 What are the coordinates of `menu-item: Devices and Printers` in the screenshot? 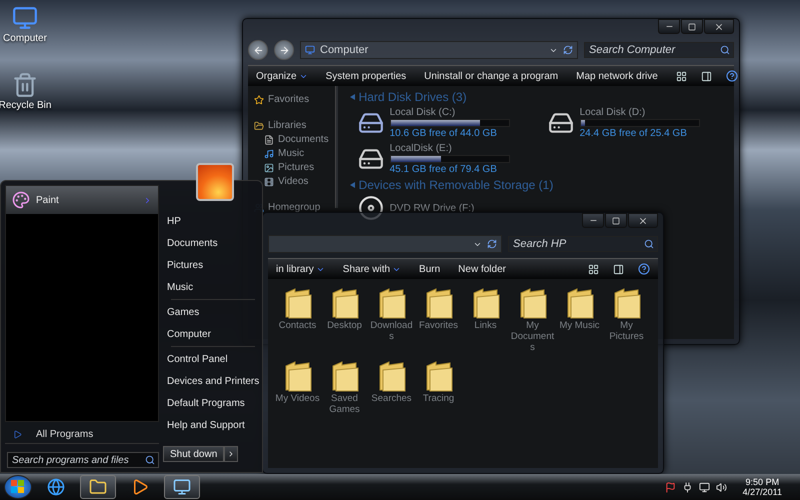 It's located at (211, 381).